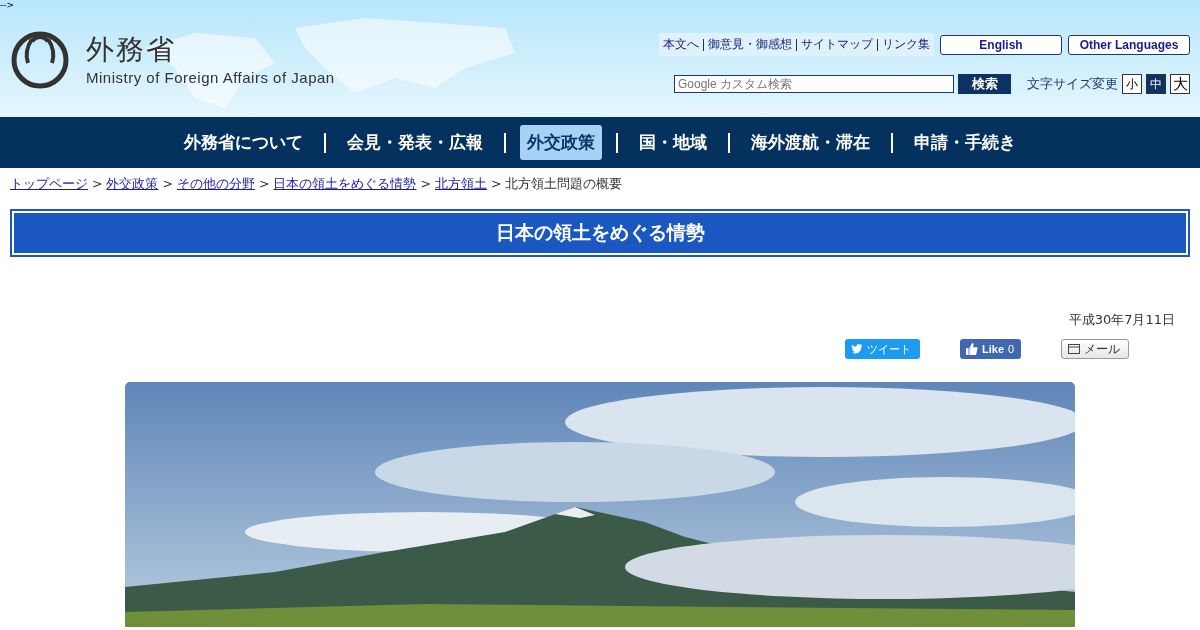  What do you see at coordinates (345, 184) in the screenshot?
I see `breadcrumb-link: 日本の領土をめぐる情勢` at bounding box center [345, 184].